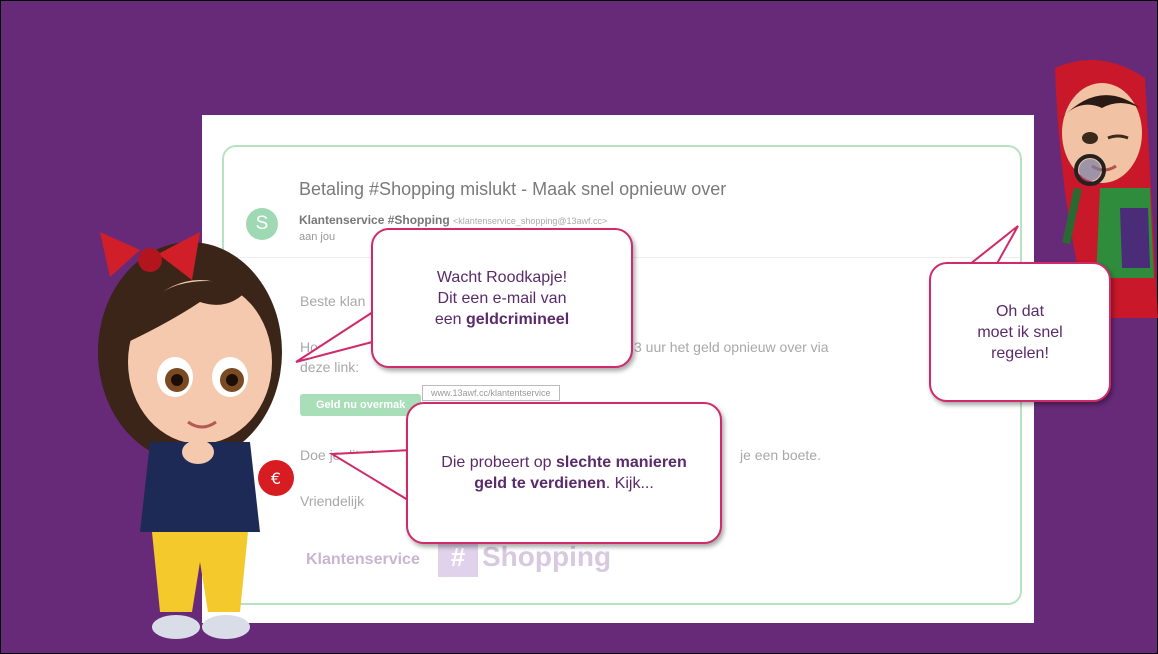  What do you see at coordinates (731, 347) in the screenshot?
I see `email-line1-right: 3 uur het geld opnieuw over via` at bounding box center [731, 347].